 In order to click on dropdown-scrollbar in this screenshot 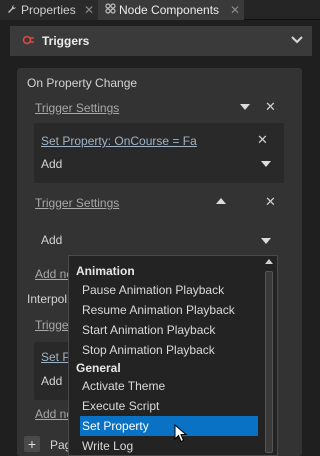, I will do `click(269, 356)`.